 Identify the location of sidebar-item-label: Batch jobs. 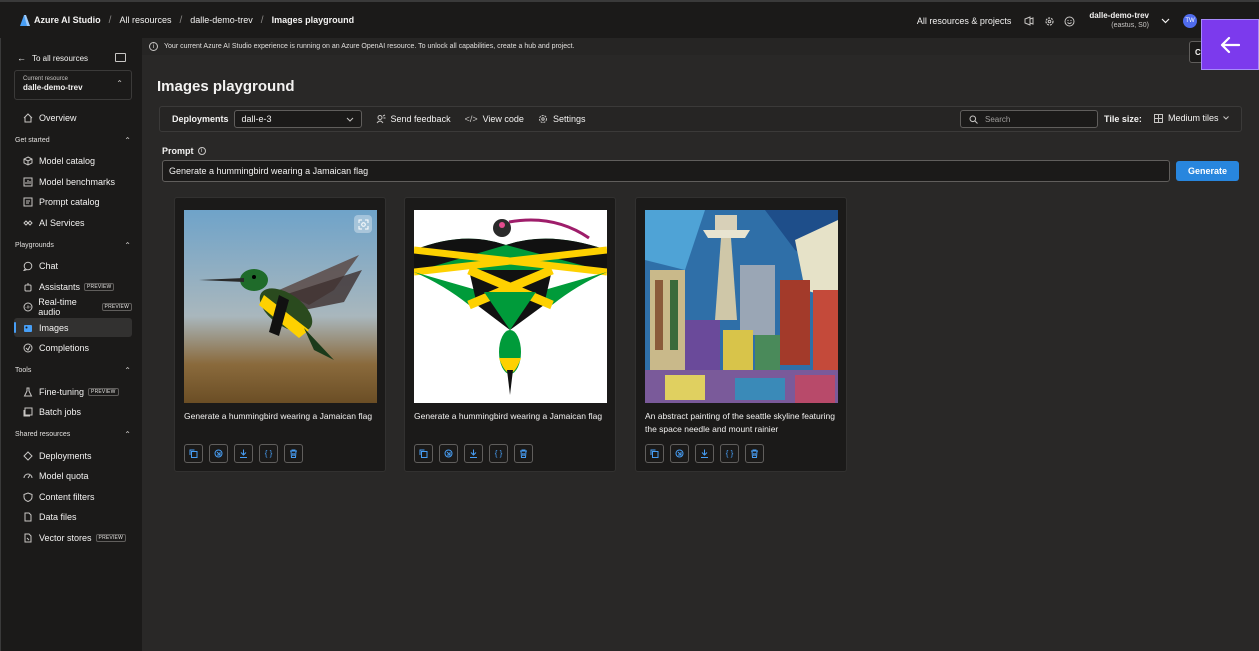
(60, 411).